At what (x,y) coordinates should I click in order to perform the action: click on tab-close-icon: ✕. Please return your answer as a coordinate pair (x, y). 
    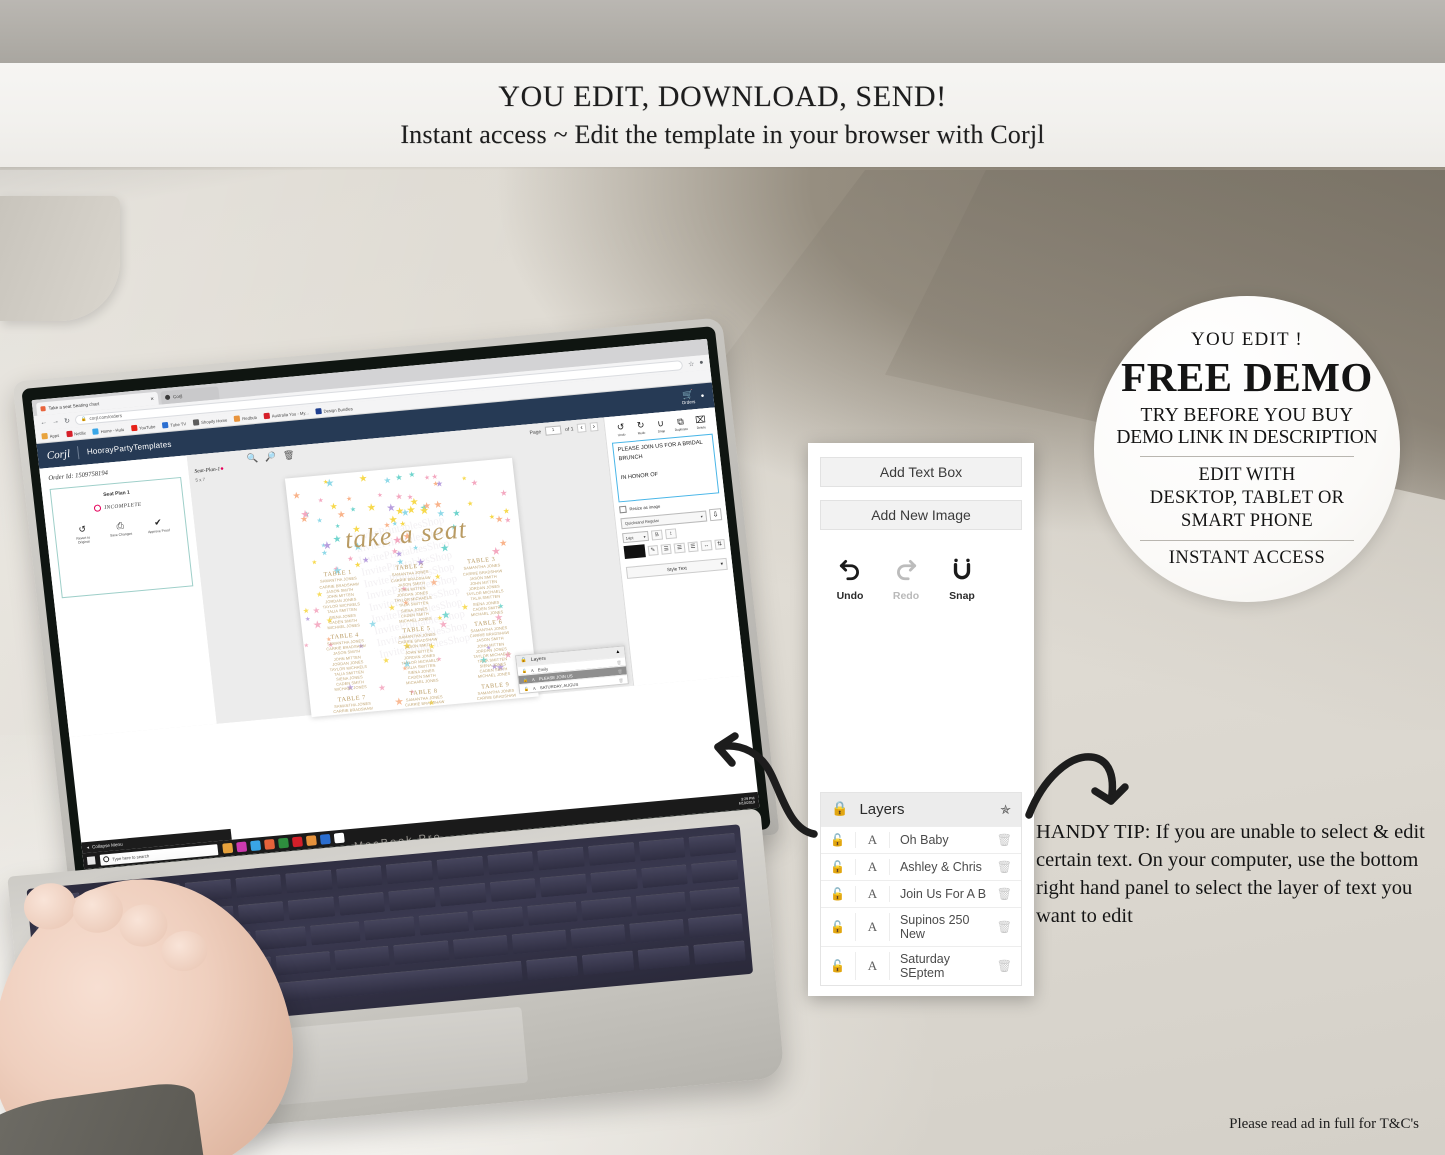
    Looking at the image, I should click on (152, 399).